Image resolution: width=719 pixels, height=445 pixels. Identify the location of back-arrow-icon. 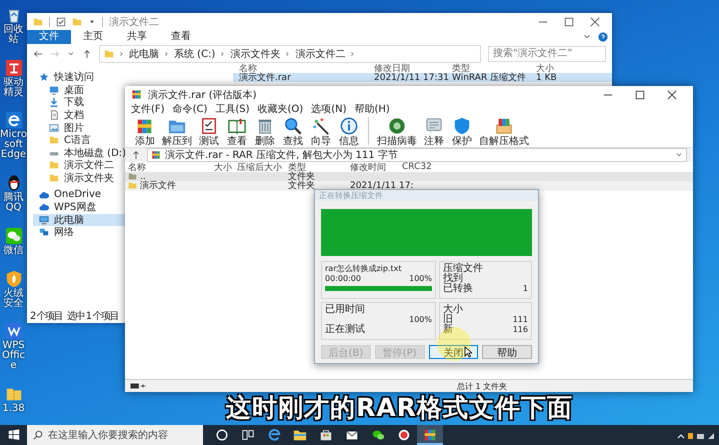
(38, 53).